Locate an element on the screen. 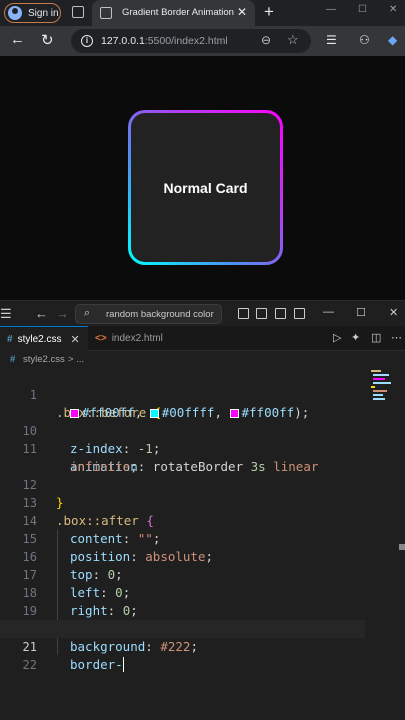 The width and height of the screenshot is (405, 720). tab-style2-css: # style2.css ✕ is located at coordinates (44, 338).